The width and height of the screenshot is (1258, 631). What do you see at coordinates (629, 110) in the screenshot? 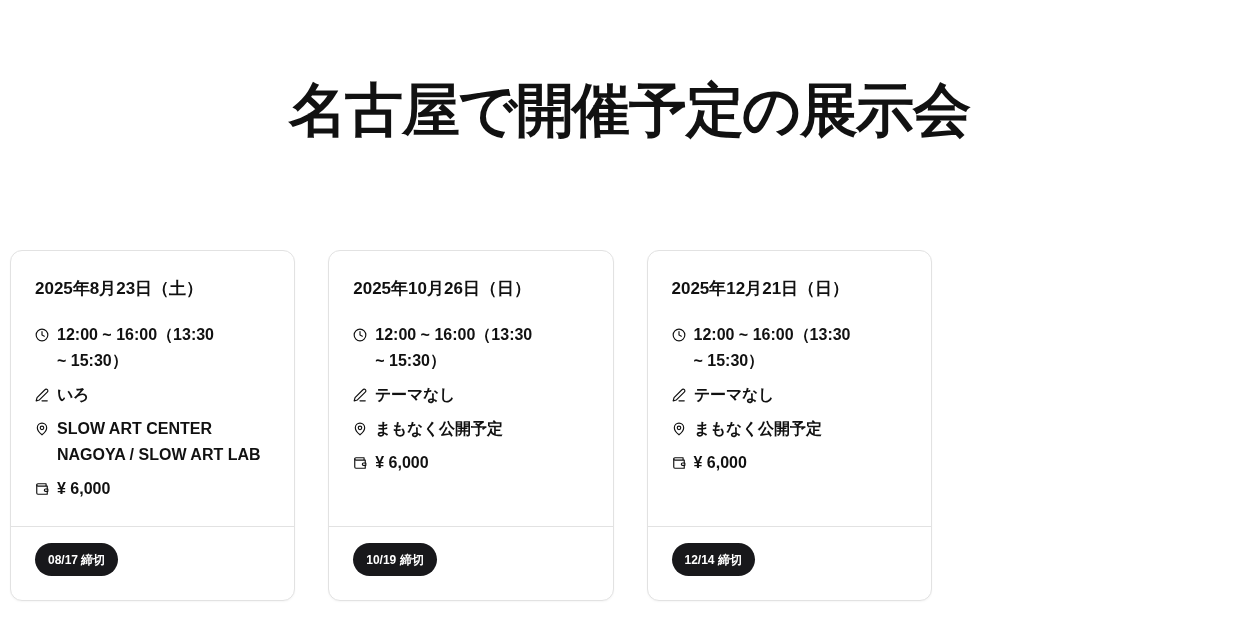
I see `page-title: 名古屋で開催予定の展示会` at bounding box center [629, 110].